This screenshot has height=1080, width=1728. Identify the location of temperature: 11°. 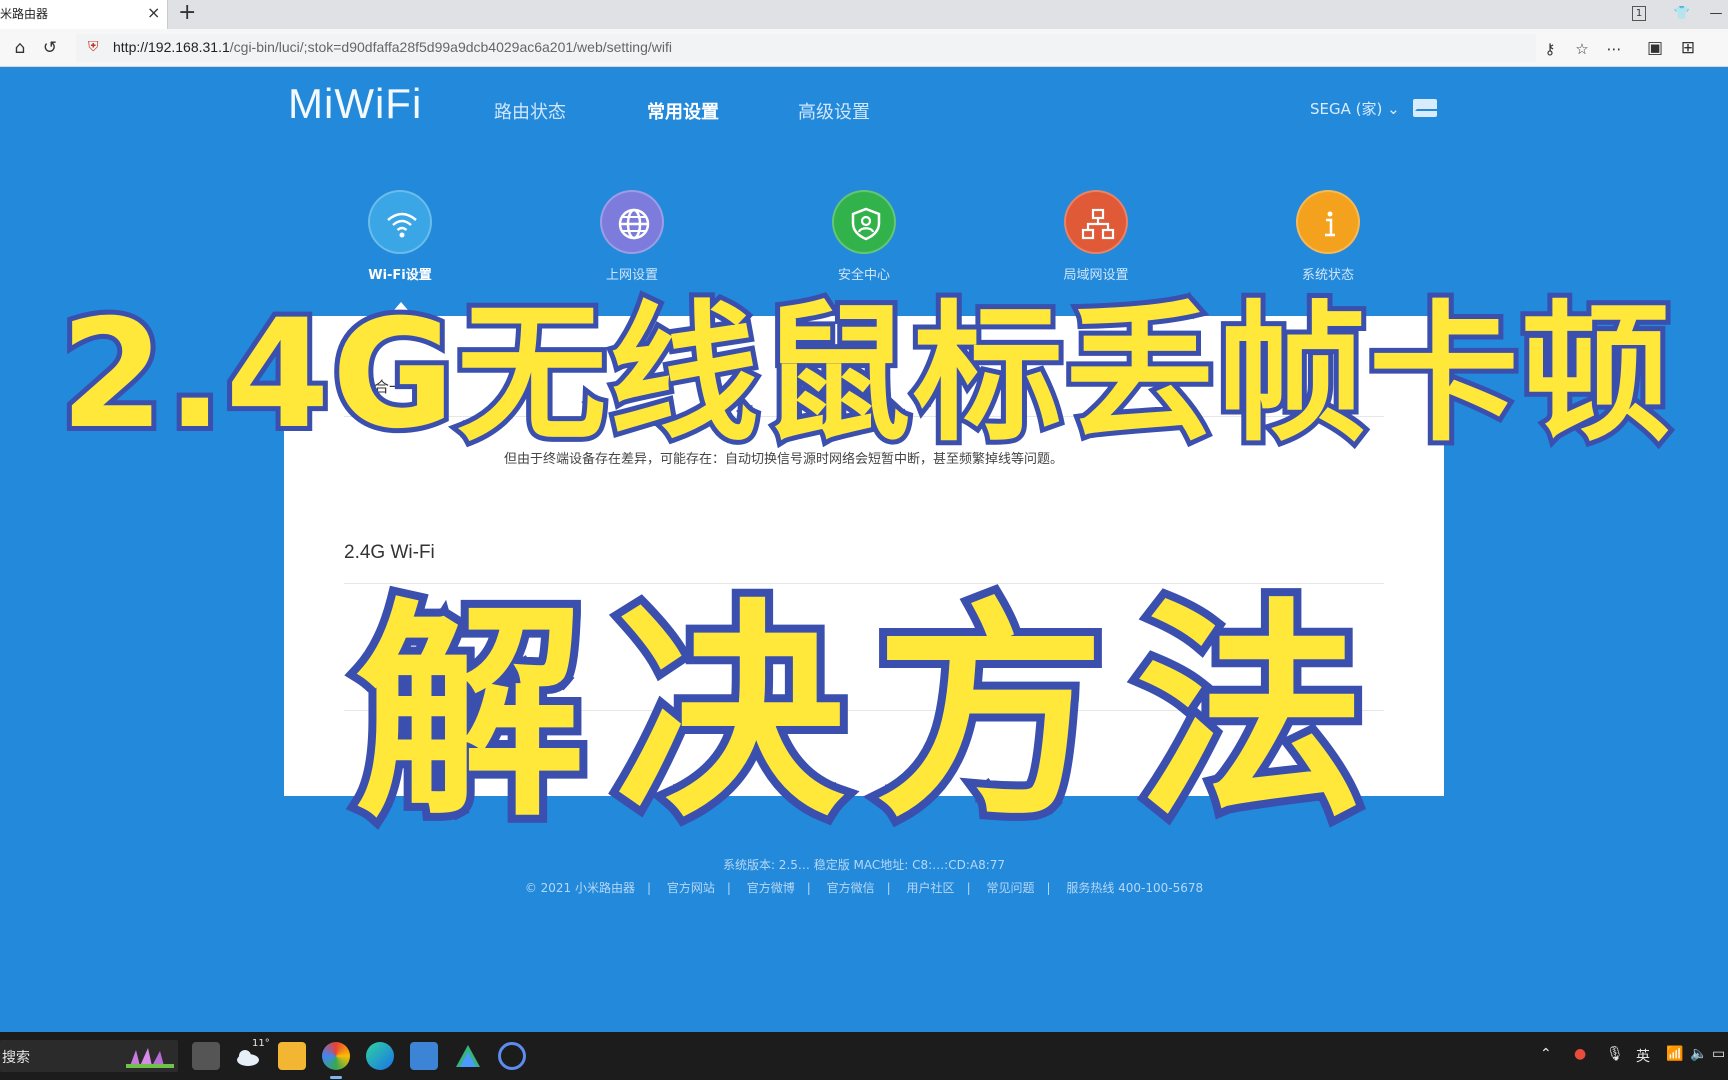
(261, 1043).